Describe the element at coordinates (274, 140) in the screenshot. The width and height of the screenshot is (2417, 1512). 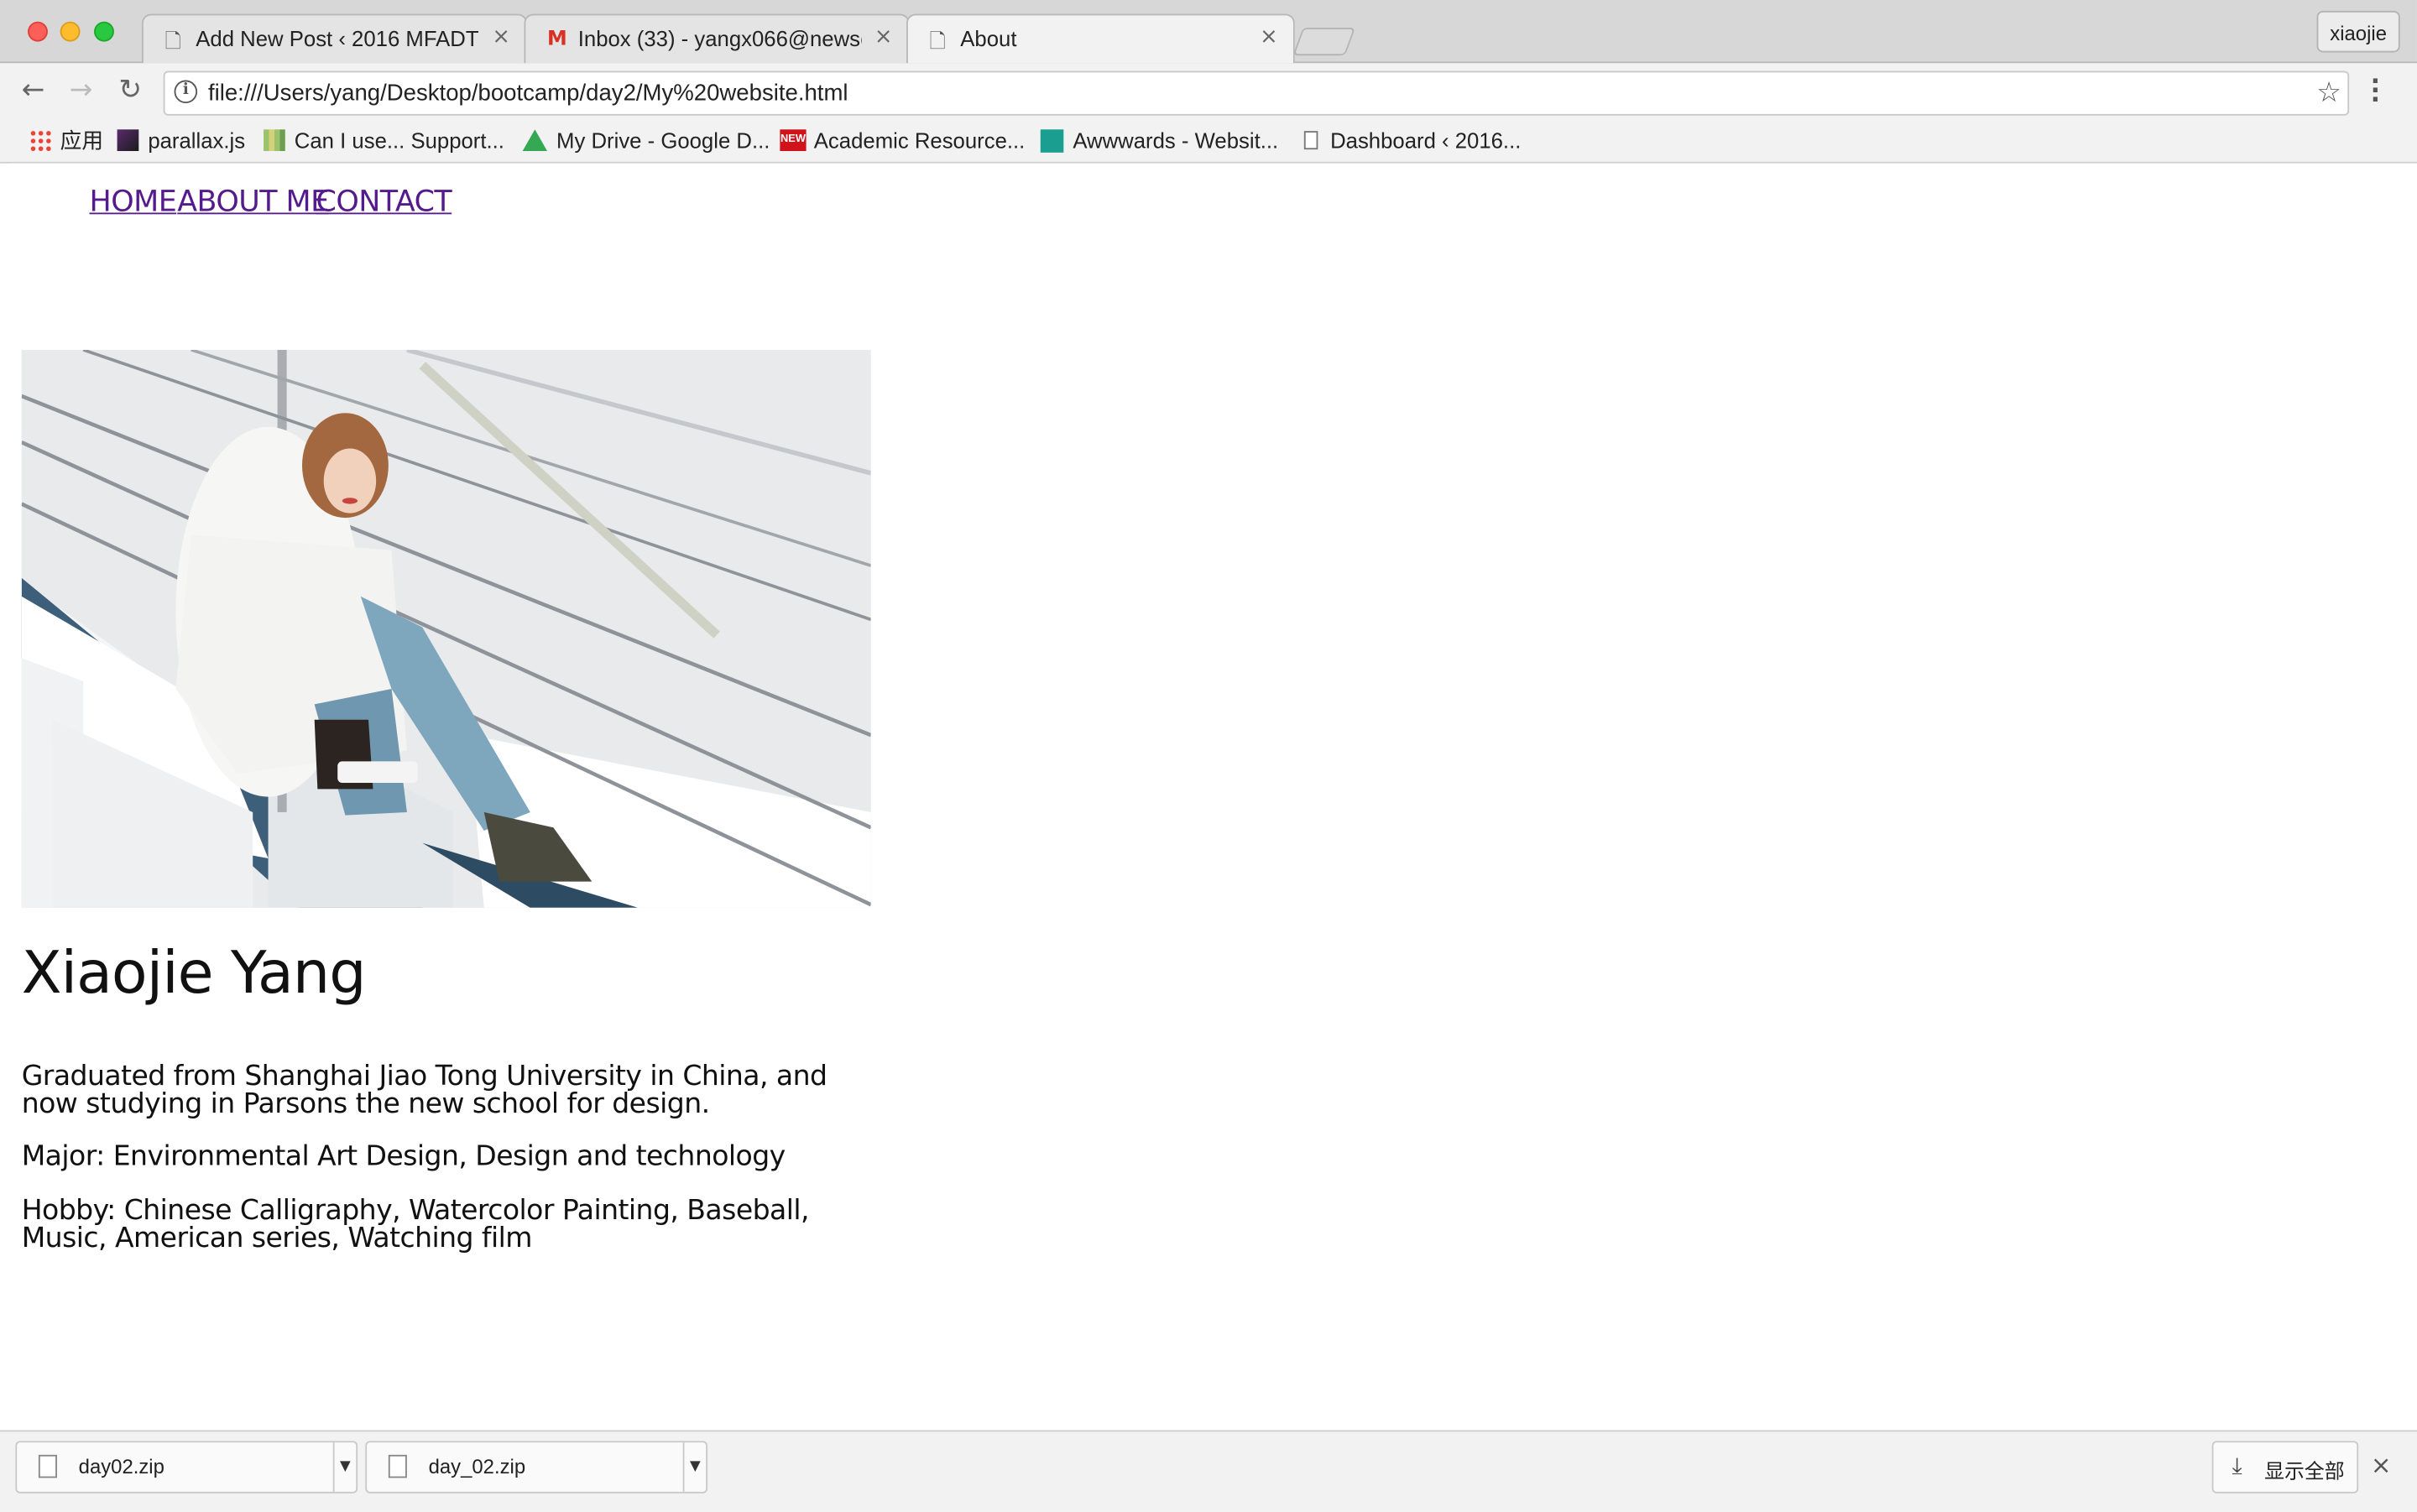
I see `caniuse-icon` at that location.